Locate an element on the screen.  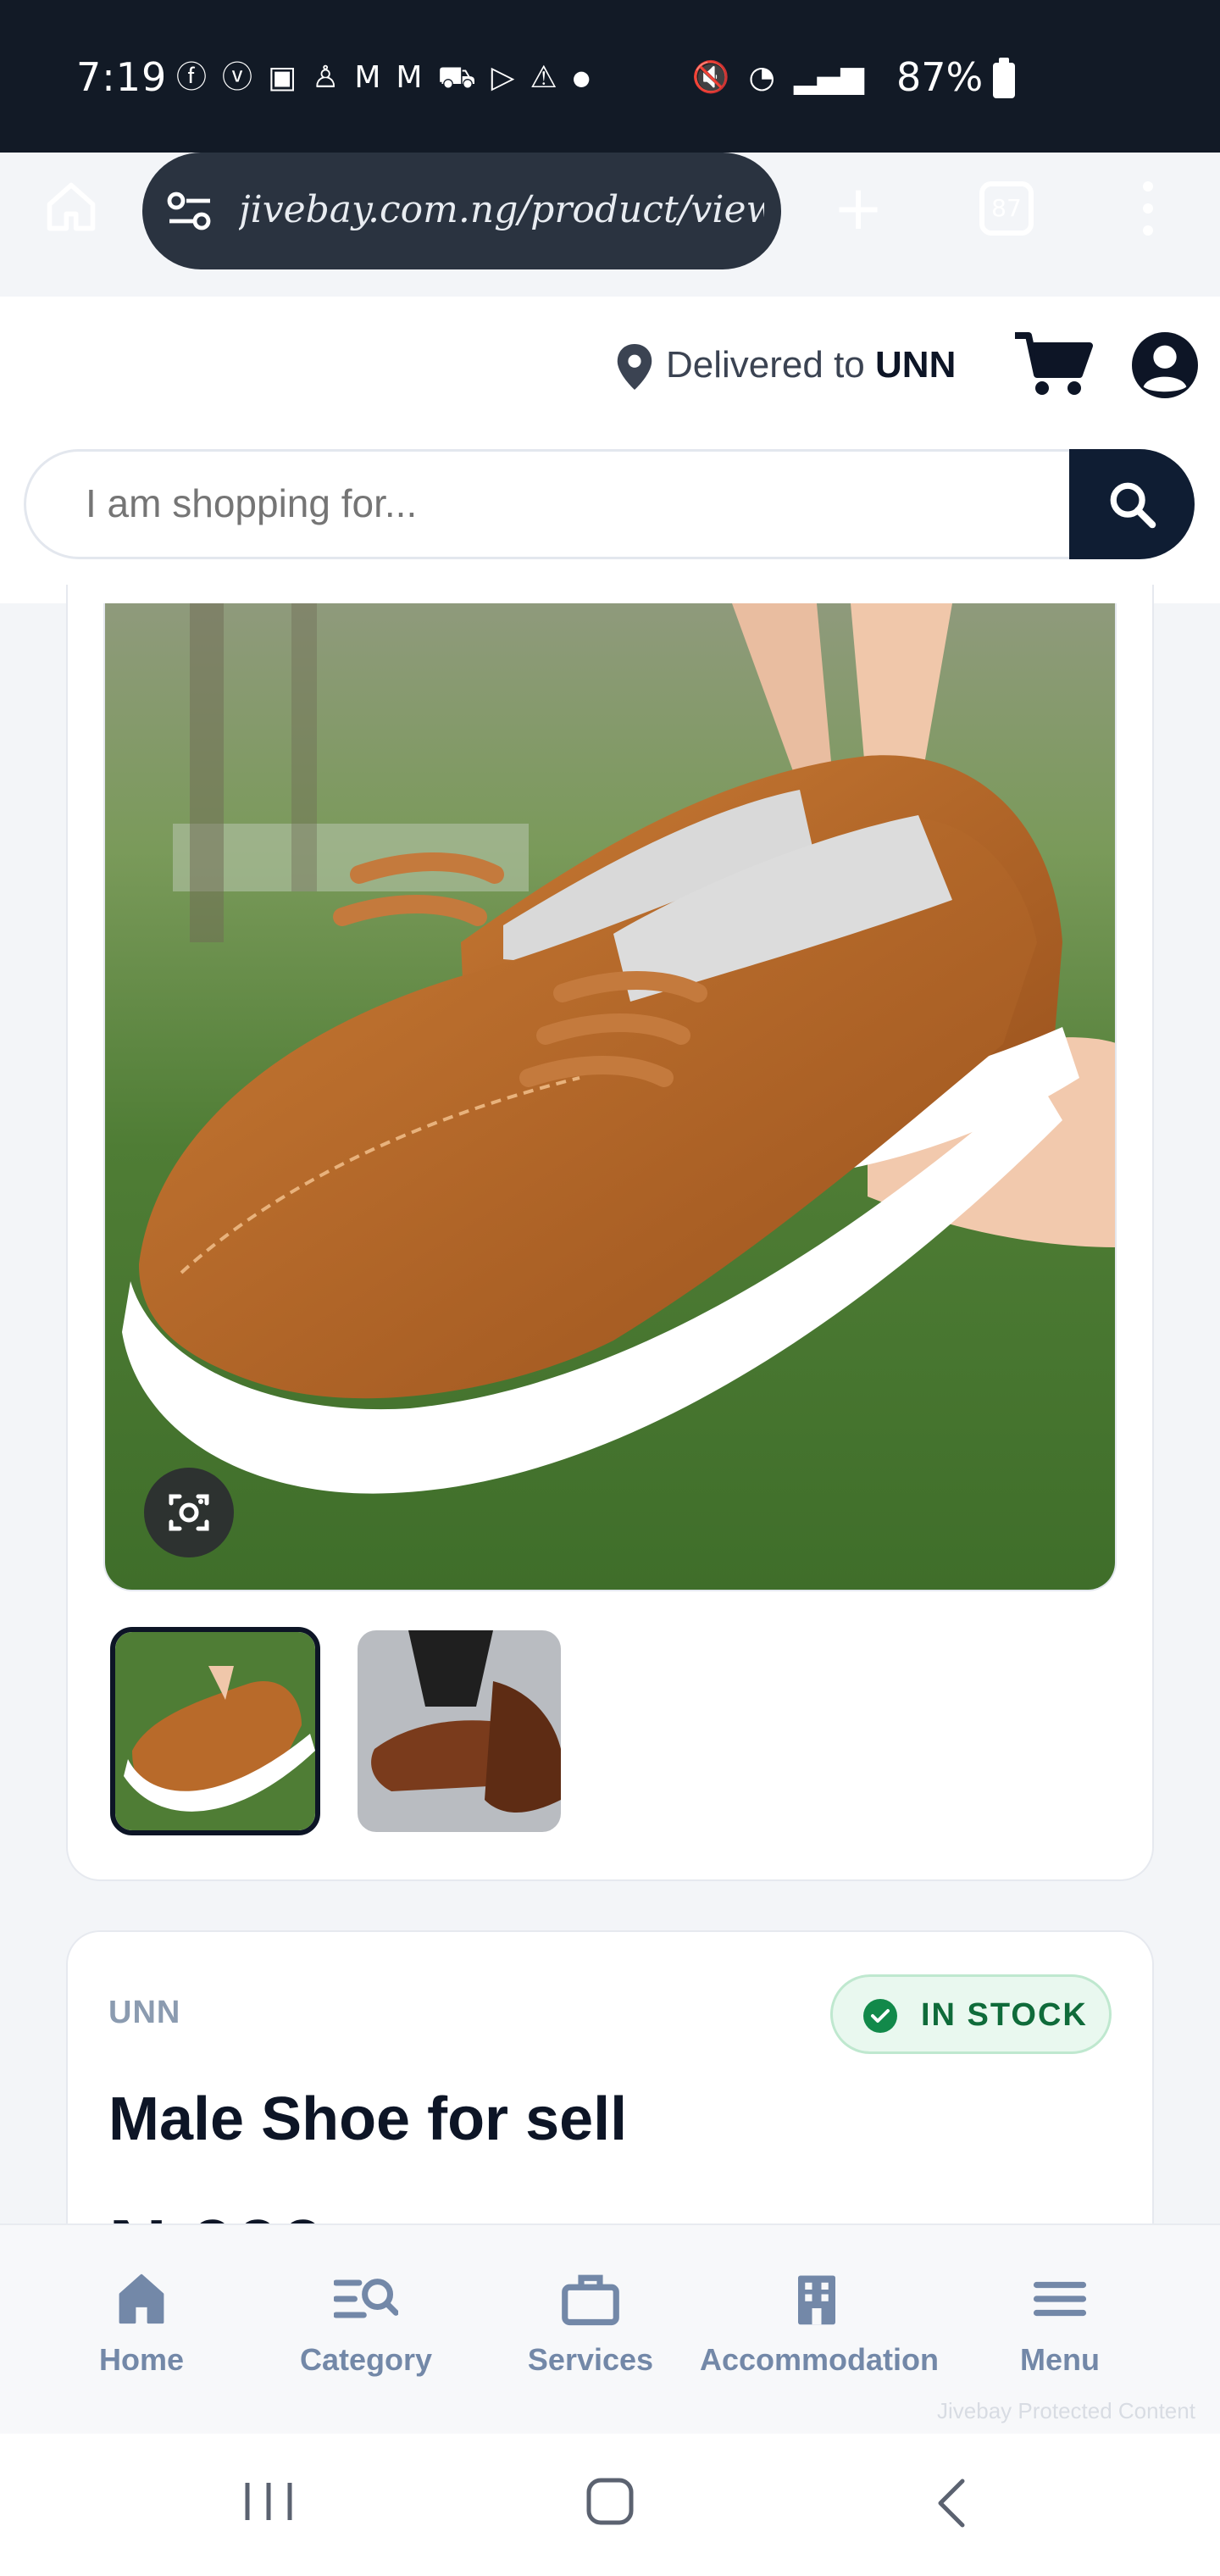
briefcase-icon is located at coordinates (590, 2300).